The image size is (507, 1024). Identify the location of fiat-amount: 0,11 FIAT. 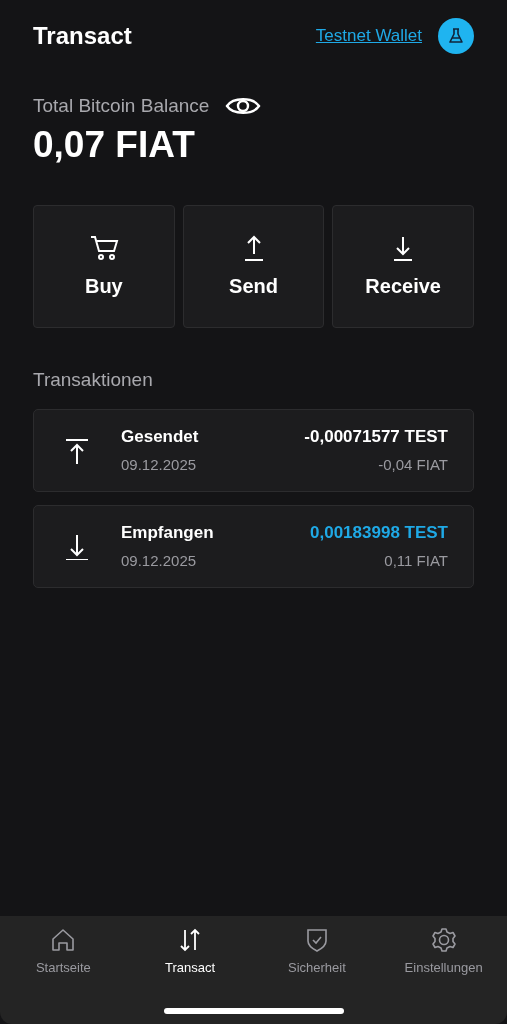
(416, 560).